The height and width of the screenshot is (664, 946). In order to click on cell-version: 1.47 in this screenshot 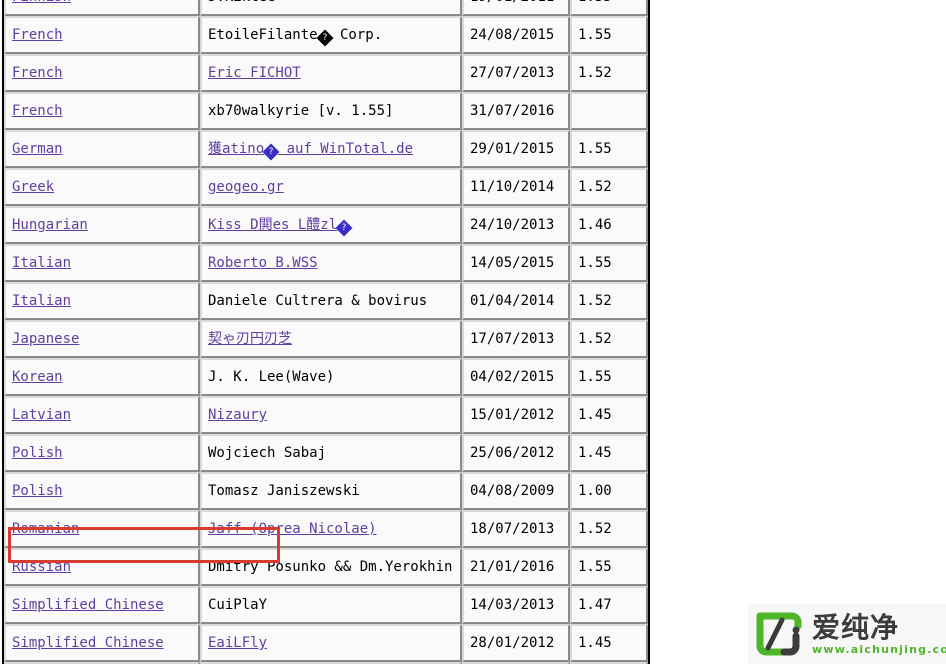, I will do `click(609, 605)`.